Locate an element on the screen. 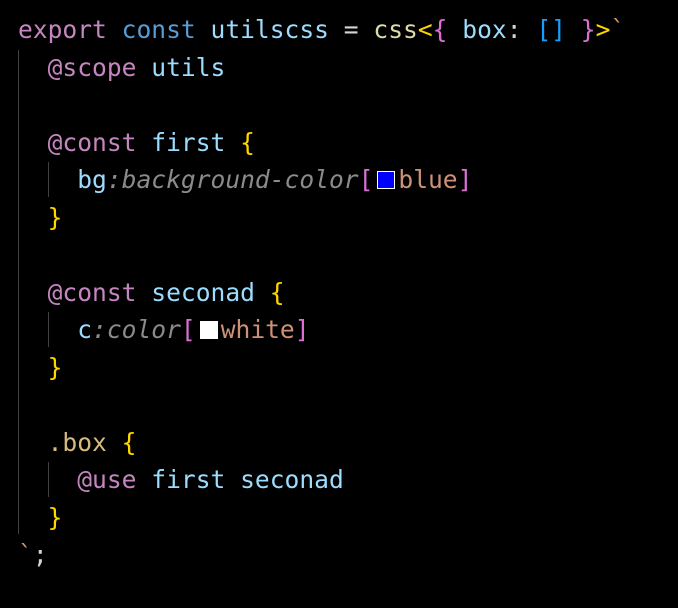  bracket-open-bg: [ is located at coordinates (366, 179).